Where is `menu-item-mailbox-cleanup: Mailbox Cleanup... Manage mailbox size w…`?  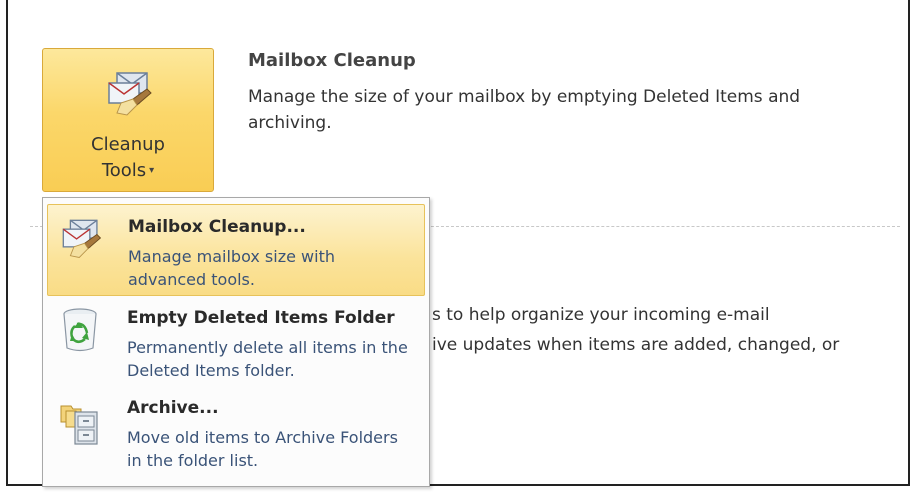 menu-item-mailbox-cleanup: Mailbox Cleanup... Manage mailbox size w… is located at coordinates (236, 250).